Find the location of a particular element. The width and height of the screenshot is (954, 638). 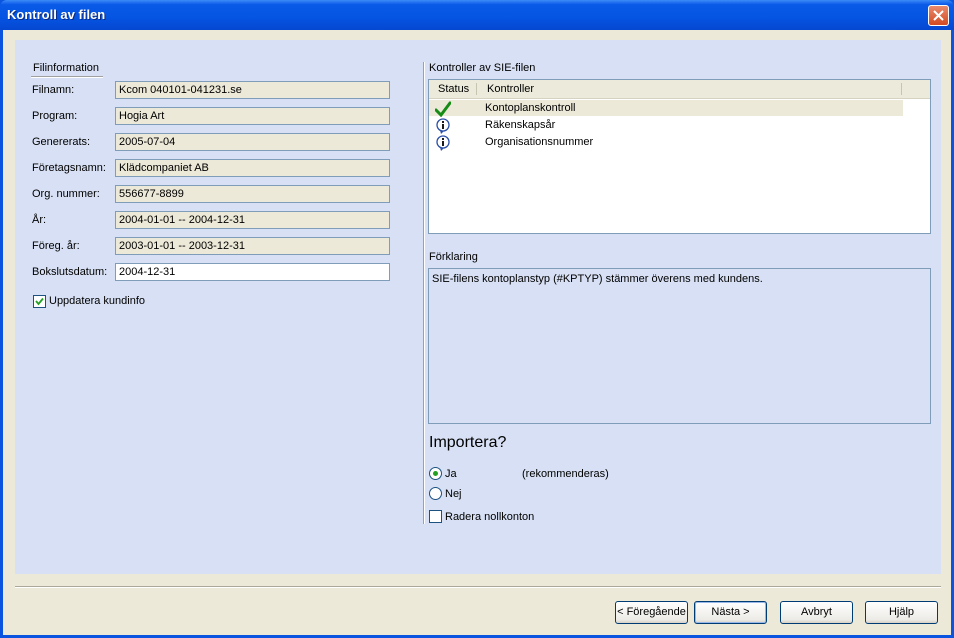

closing-date-input: 2004-12-31 is located at coordinates (252, 272).